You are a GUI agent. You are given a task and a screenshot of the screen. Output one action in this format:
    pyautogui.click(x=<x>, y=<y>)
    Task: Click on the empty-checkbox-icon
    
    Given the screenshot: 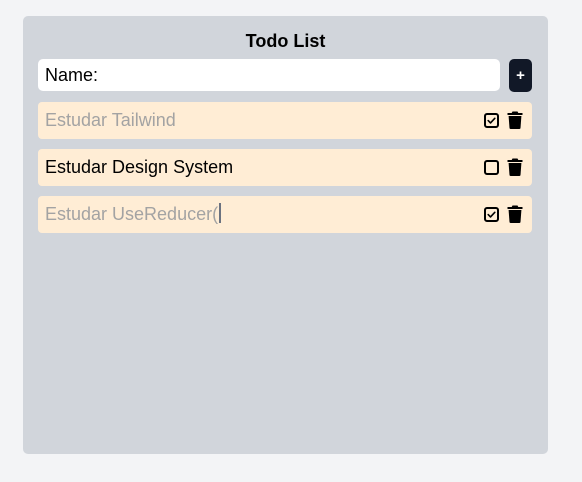 What is the action you would take?
    pyautogui.click(x=491, y=167)
    